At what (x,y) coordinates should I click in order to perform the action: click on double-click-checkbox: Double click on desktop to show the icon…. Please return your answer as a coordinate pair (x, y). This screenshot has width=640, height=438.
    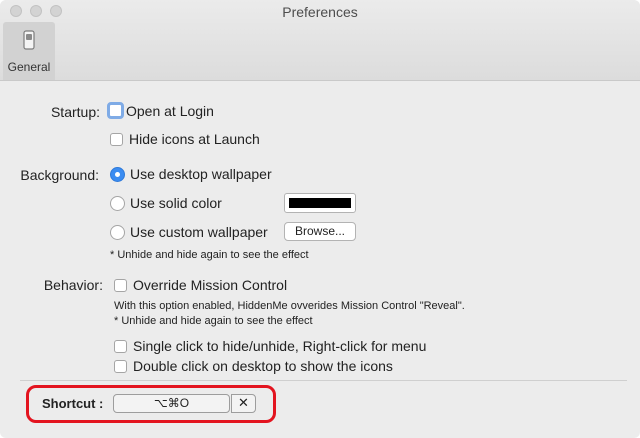
    Looking at the image, I should click on (253, 366).